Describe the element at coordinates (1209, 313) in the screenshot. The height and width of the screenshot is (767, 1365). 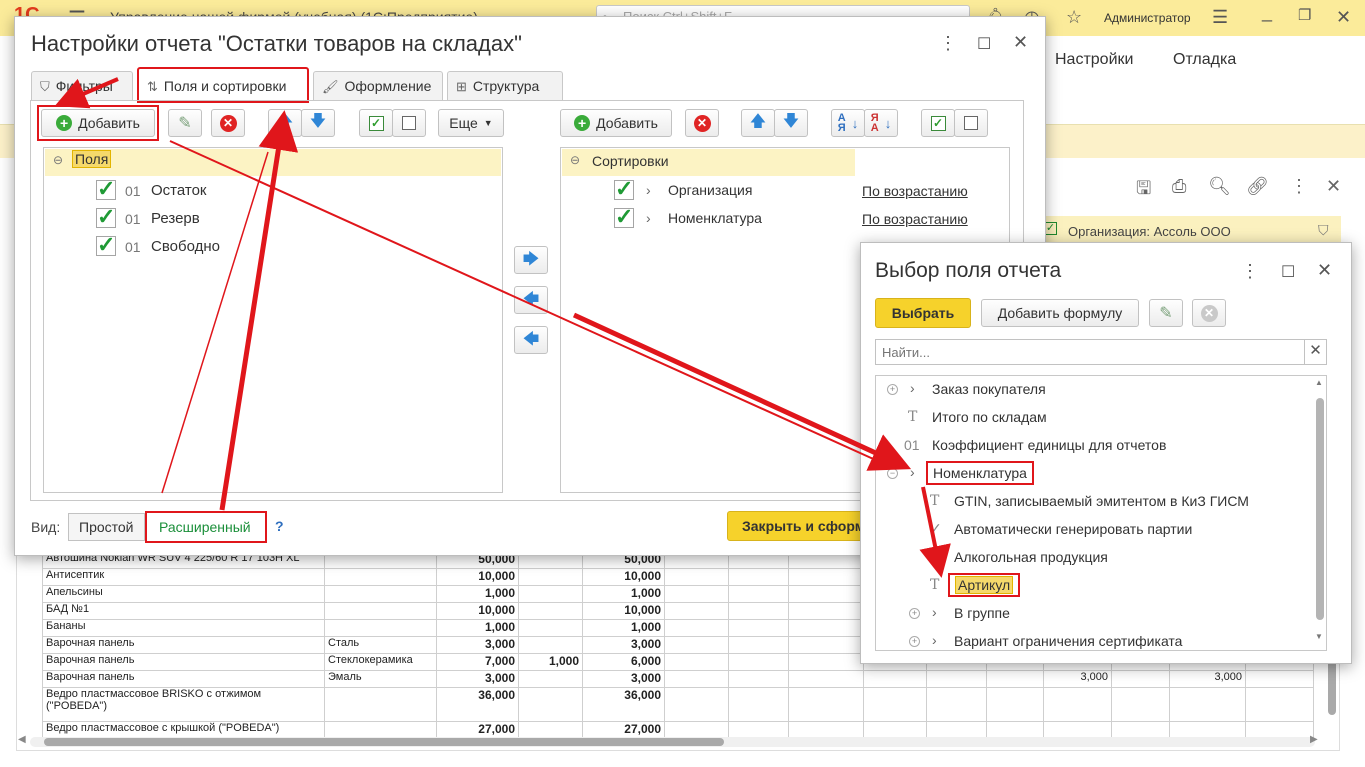
I see `delete-formula-button: ✕` at that location.